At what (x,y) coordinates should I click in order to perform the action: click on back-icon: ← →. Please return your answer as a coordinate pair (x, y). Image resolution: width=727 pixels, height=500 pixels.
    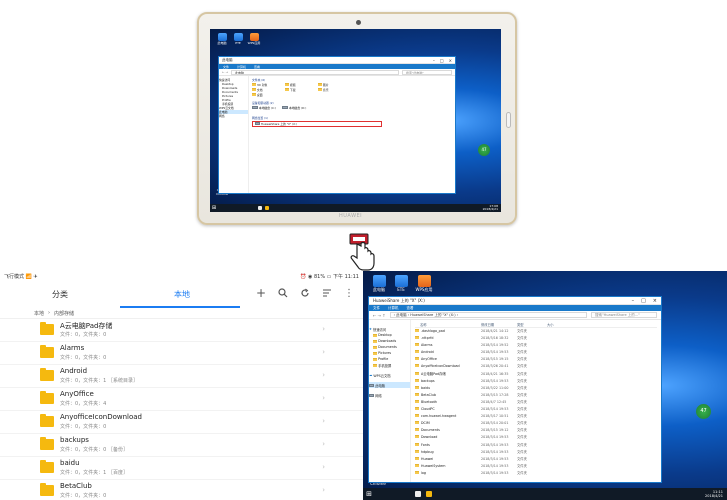
    Looking at the image, I should click on (225, 72).